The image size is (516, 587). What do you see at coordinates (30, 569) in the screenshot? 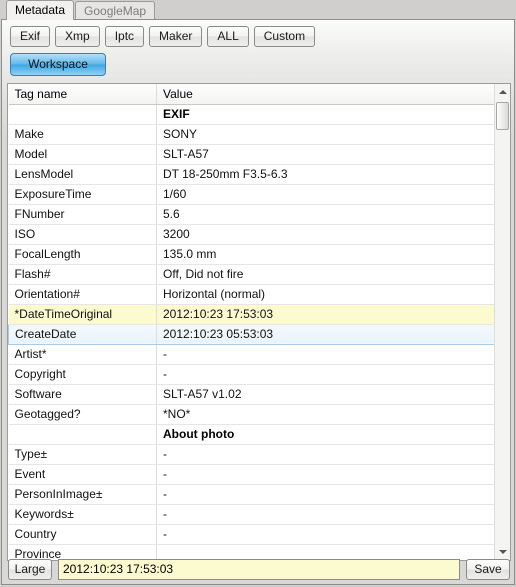
I see `large-button: Large` at bounding box center [30, 569].